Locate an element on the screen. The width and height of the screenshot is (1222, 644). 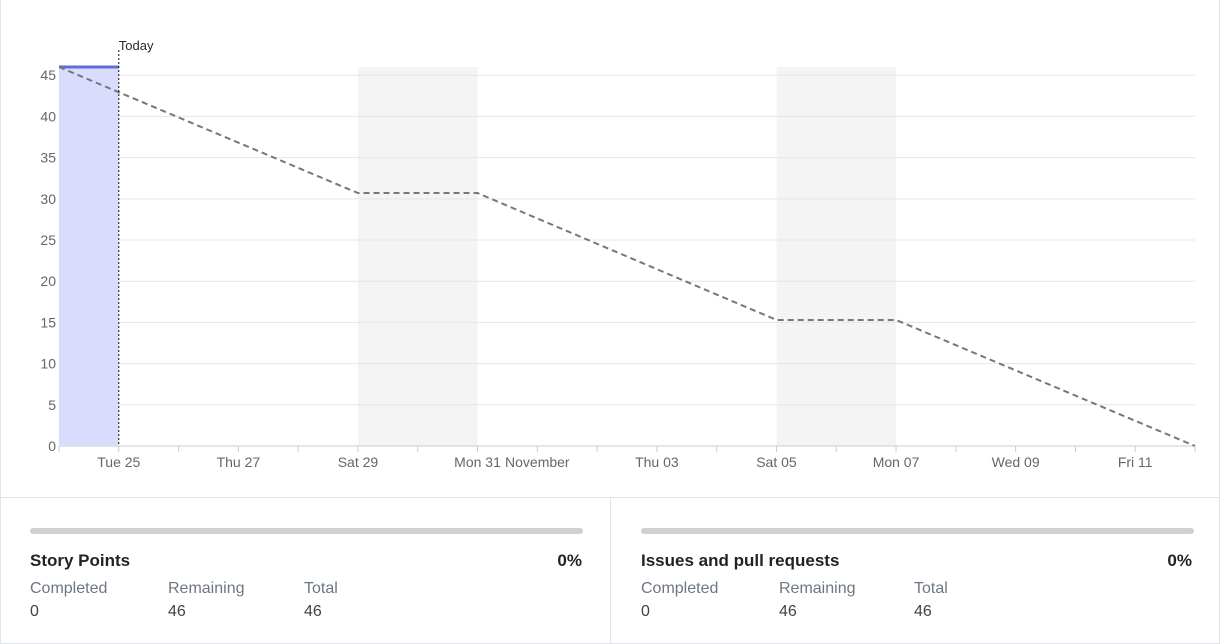
x-tick-label: Fri 11 is located at coordinates (1135, 462).